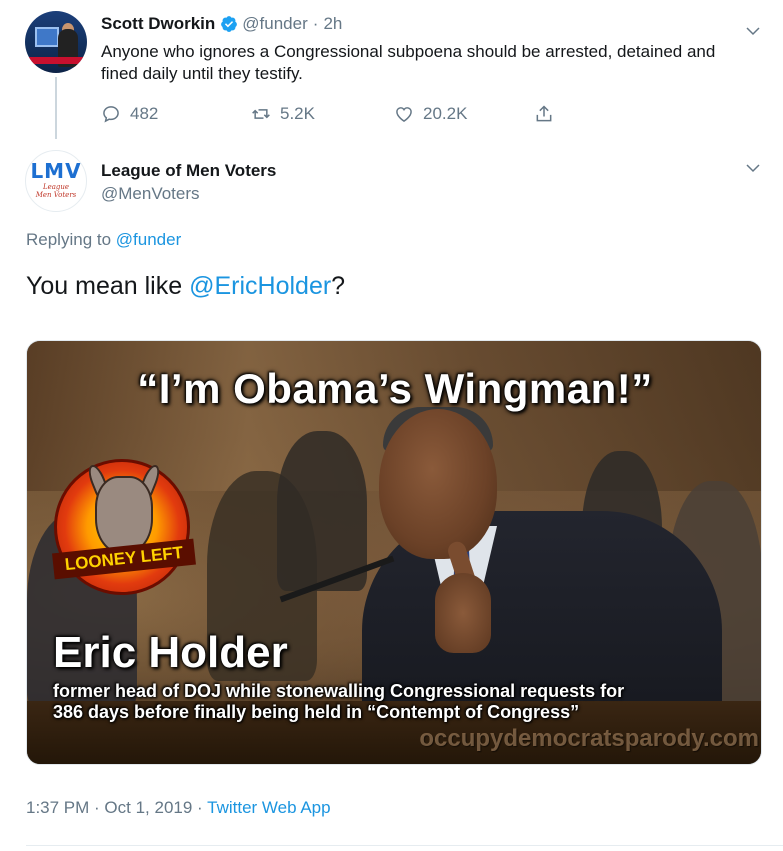  What do you see at coordinates (56, 187) in the screenshot?
I see `avatar-logo-subtext-1: League` at bounding box center [56, 187].